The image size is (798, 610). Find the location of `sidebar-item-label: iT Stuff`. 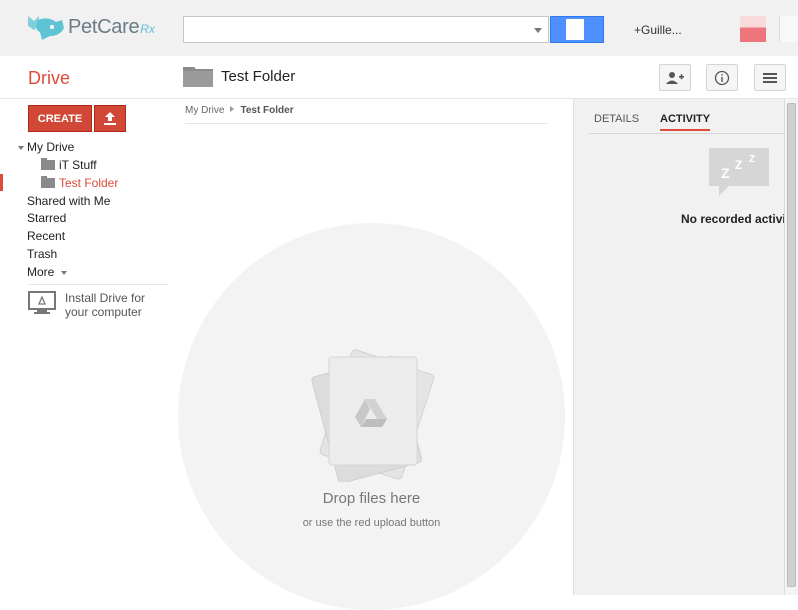

sidebar-item-label: iT Stuff is located at coordinates (78, 165).